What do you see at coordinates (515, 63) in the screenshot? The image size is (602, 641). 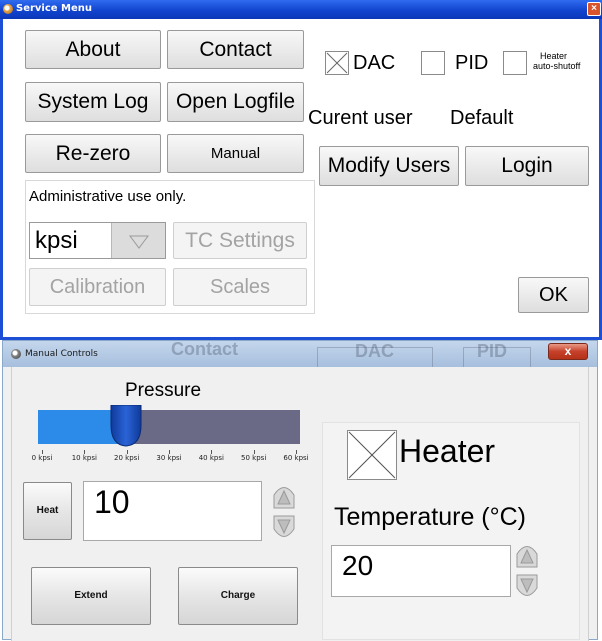 I see `heater-shutoff-checkbox` at bounding box center [515, 63].